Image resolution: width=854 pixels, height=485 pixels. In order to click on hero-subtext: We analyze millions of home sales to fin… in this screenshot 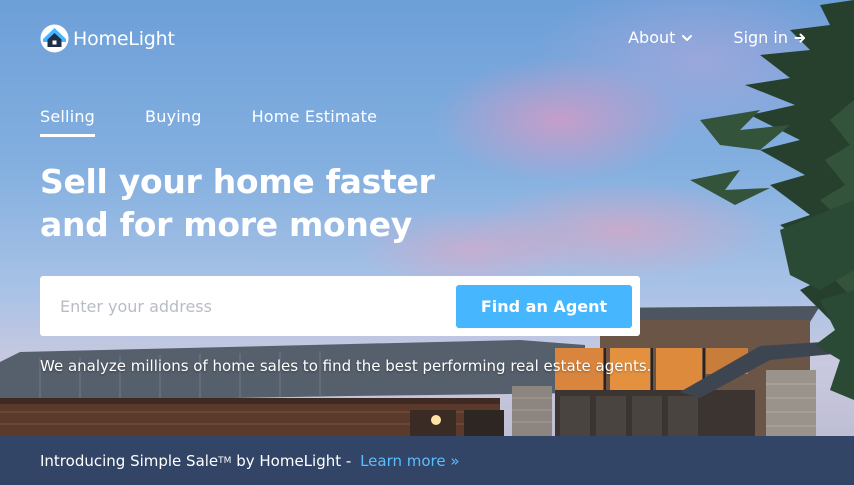, I will do `click(346, 366)`.